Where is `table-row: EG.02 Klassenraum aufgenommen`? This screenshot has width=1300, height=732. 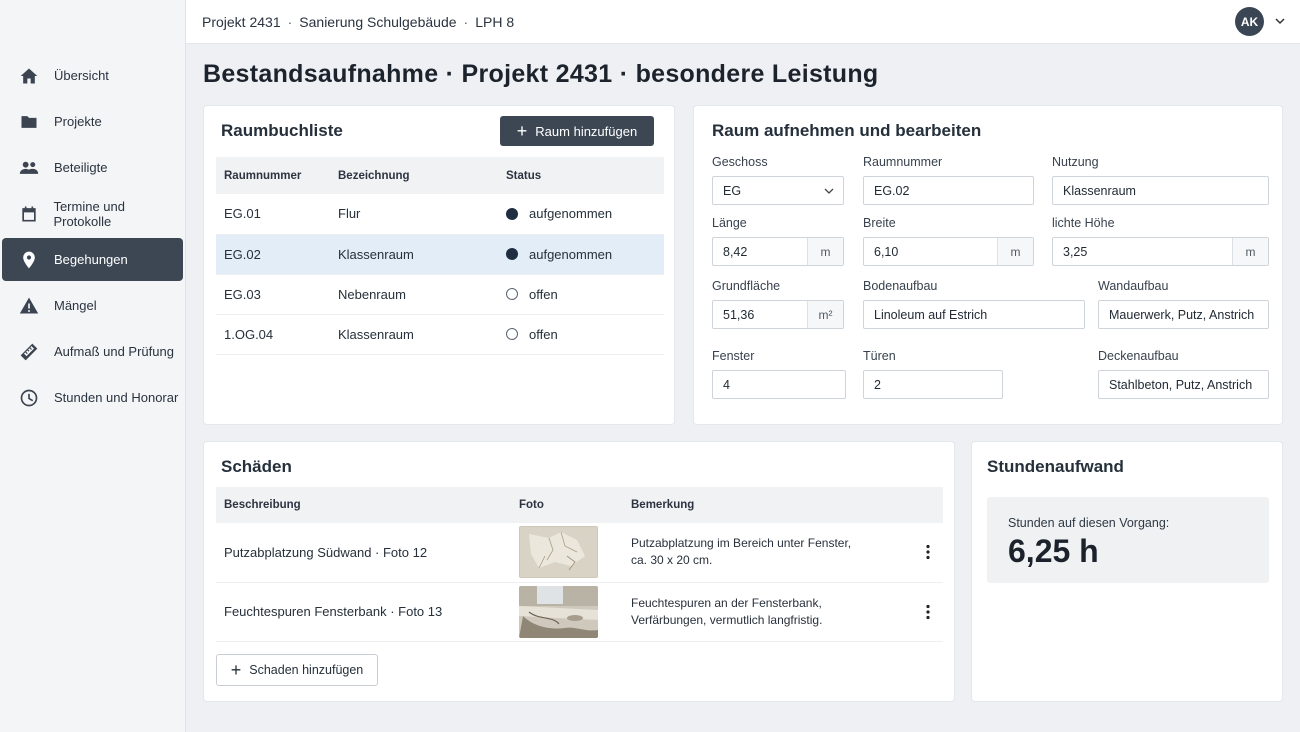
table-row: EG.02 Klassenraum aufgenommen is located at coordinates (440, 254).